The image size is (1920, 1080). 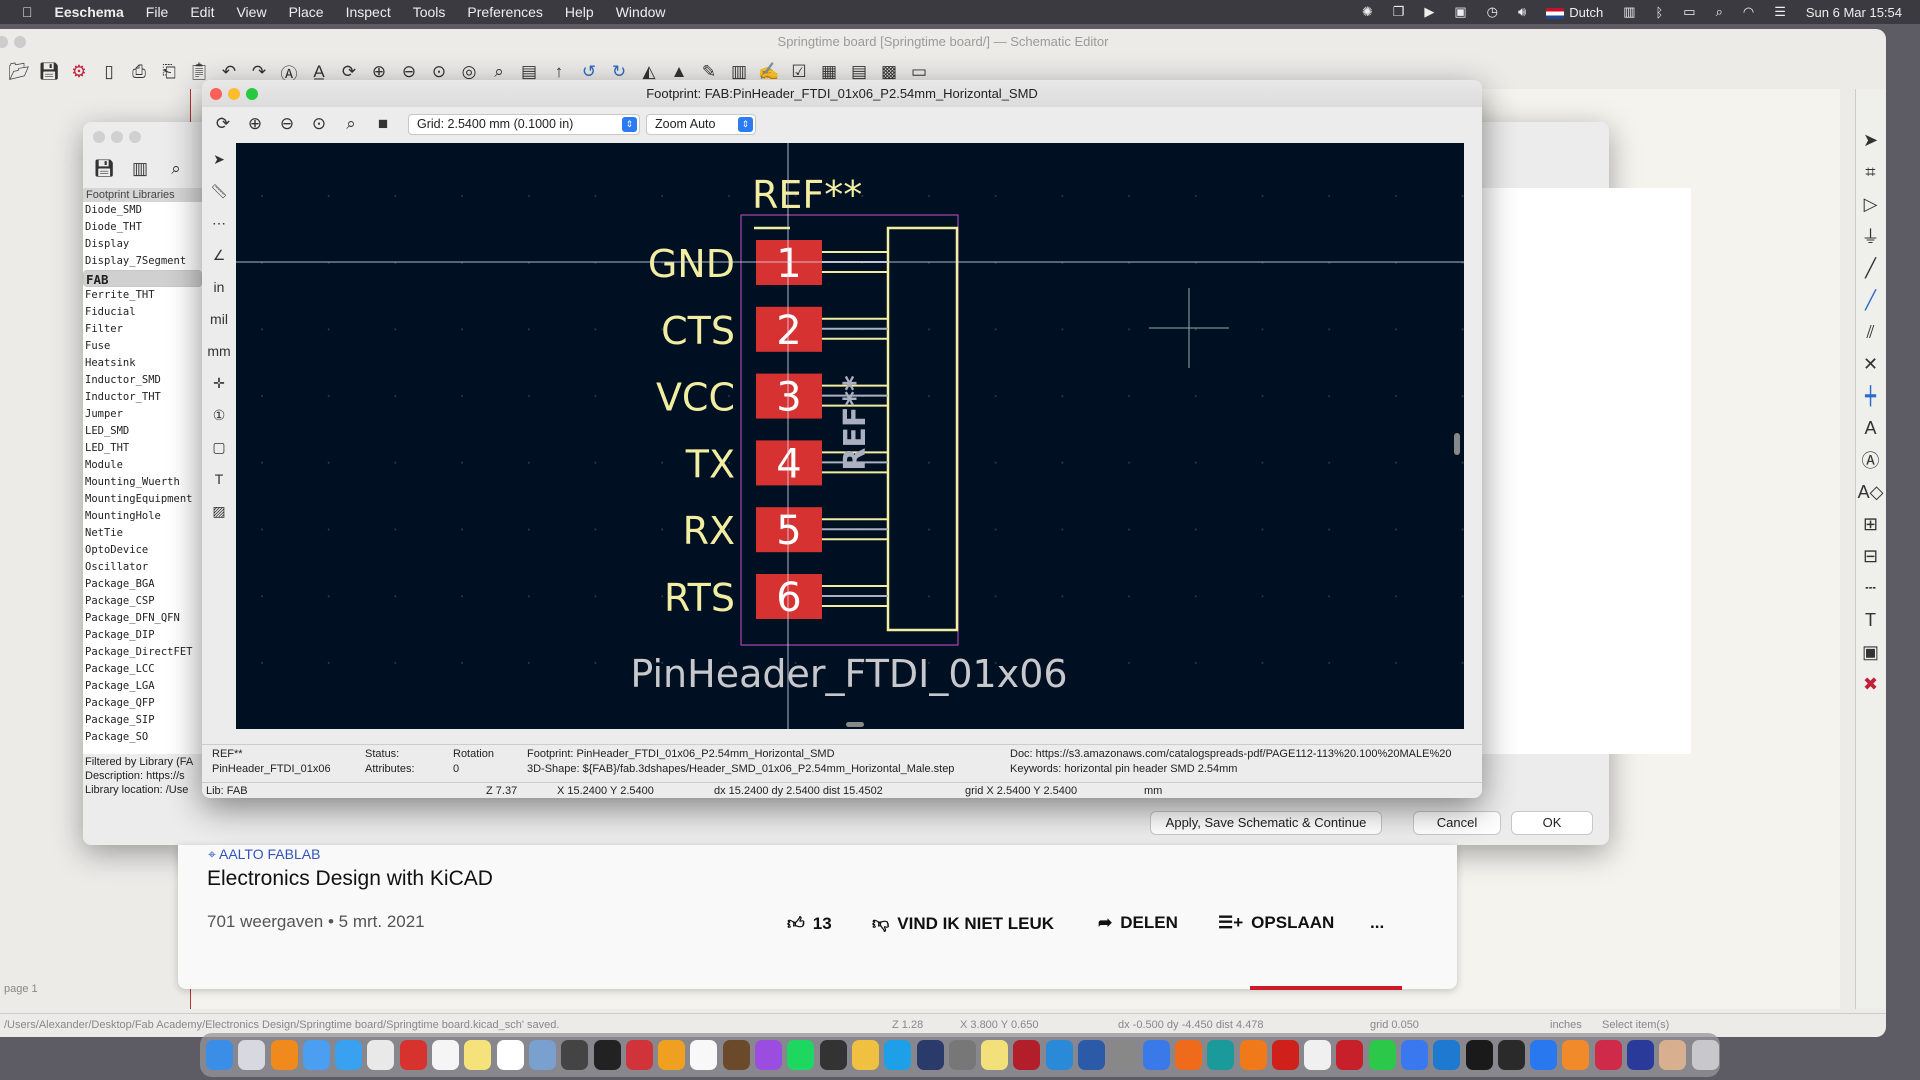 What do you see at coordinates (478, 1055) in the screenshot?
I see `dock-notes-icon` at bounding box center [478, 1055].